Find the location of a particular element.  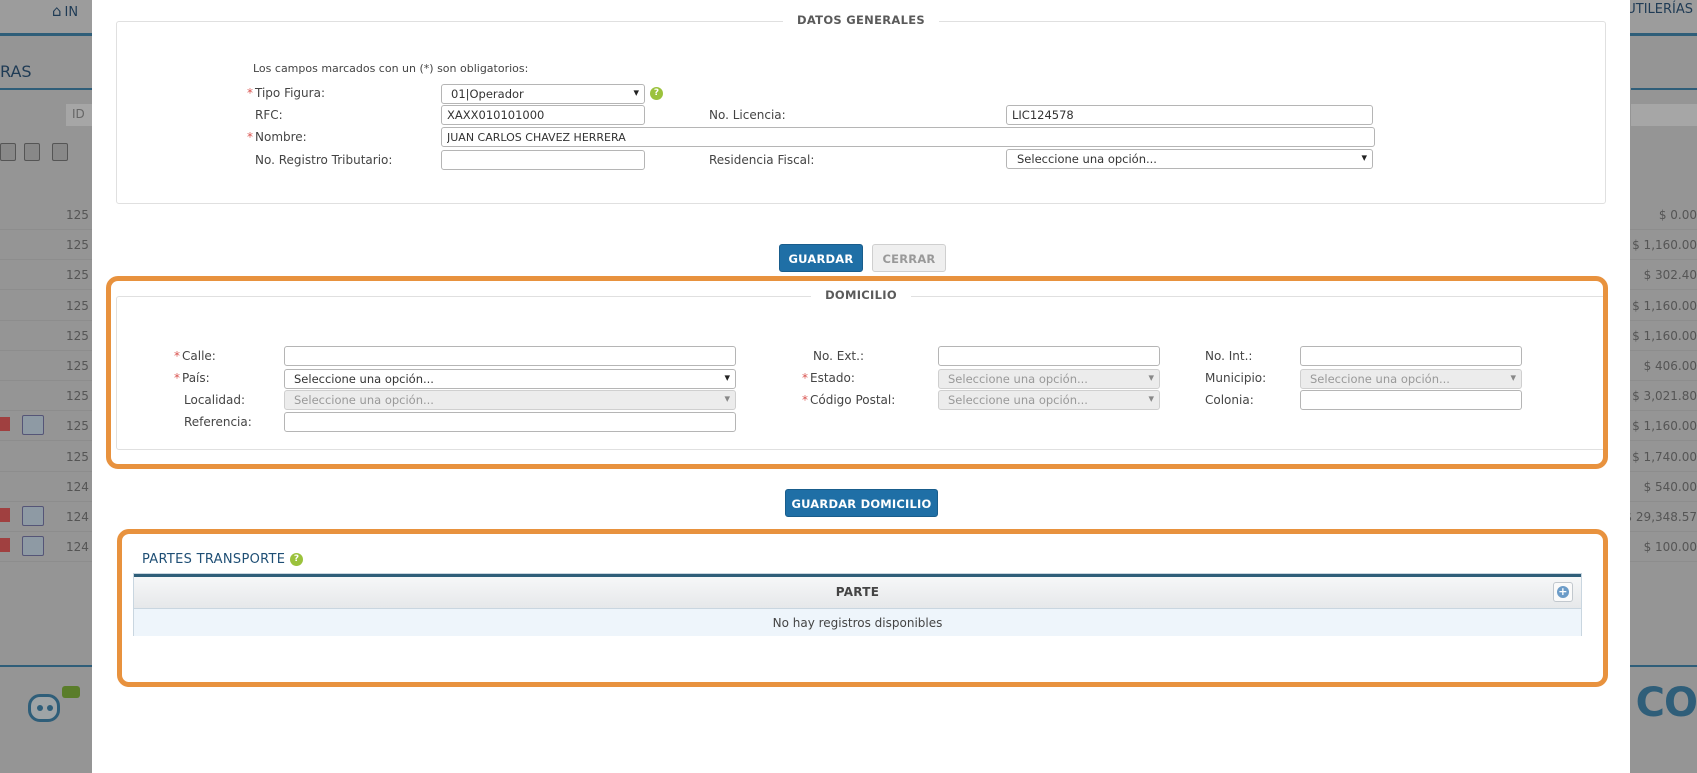

bg-row-amount: $ 100.00 is located at coordinates (1670, 547).